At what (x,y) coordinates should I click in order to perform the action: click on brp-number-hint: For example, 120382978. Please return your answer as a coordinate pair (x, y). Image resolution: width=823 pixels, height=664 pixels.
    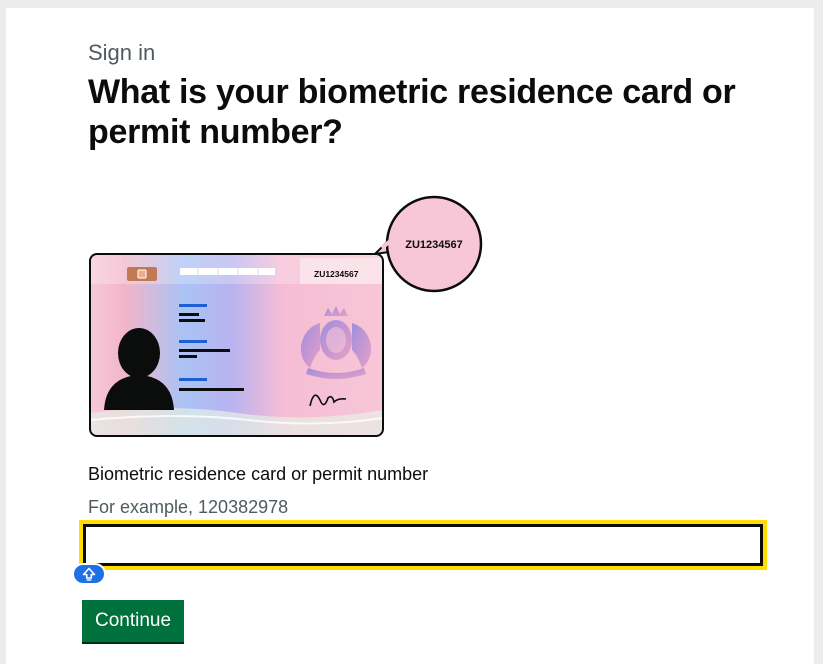
    Looking at the image, I should click on (188, 507).